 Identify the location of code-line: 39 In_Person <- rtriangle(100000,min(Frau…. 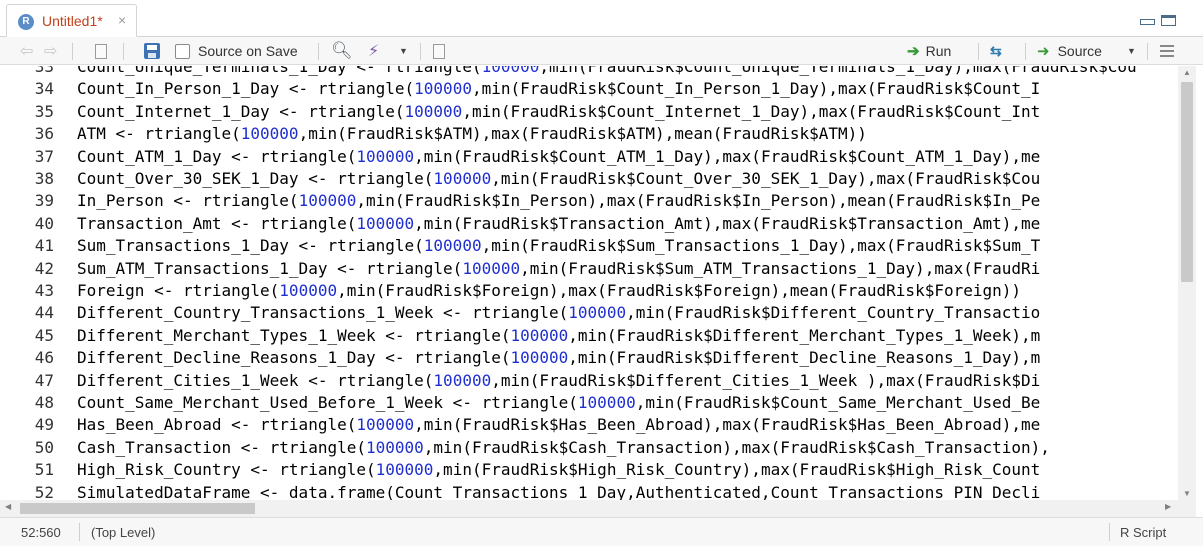
(589, 201).